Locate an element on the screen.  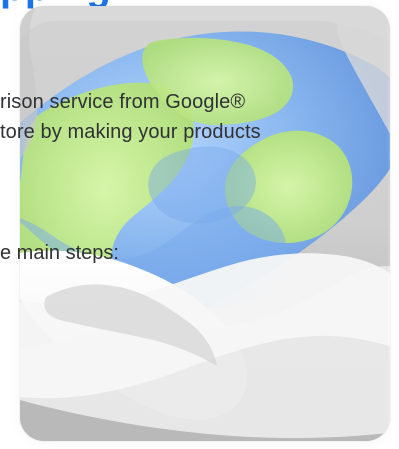
description-line-2: tore by making your products is located at coordinates (130, 132).